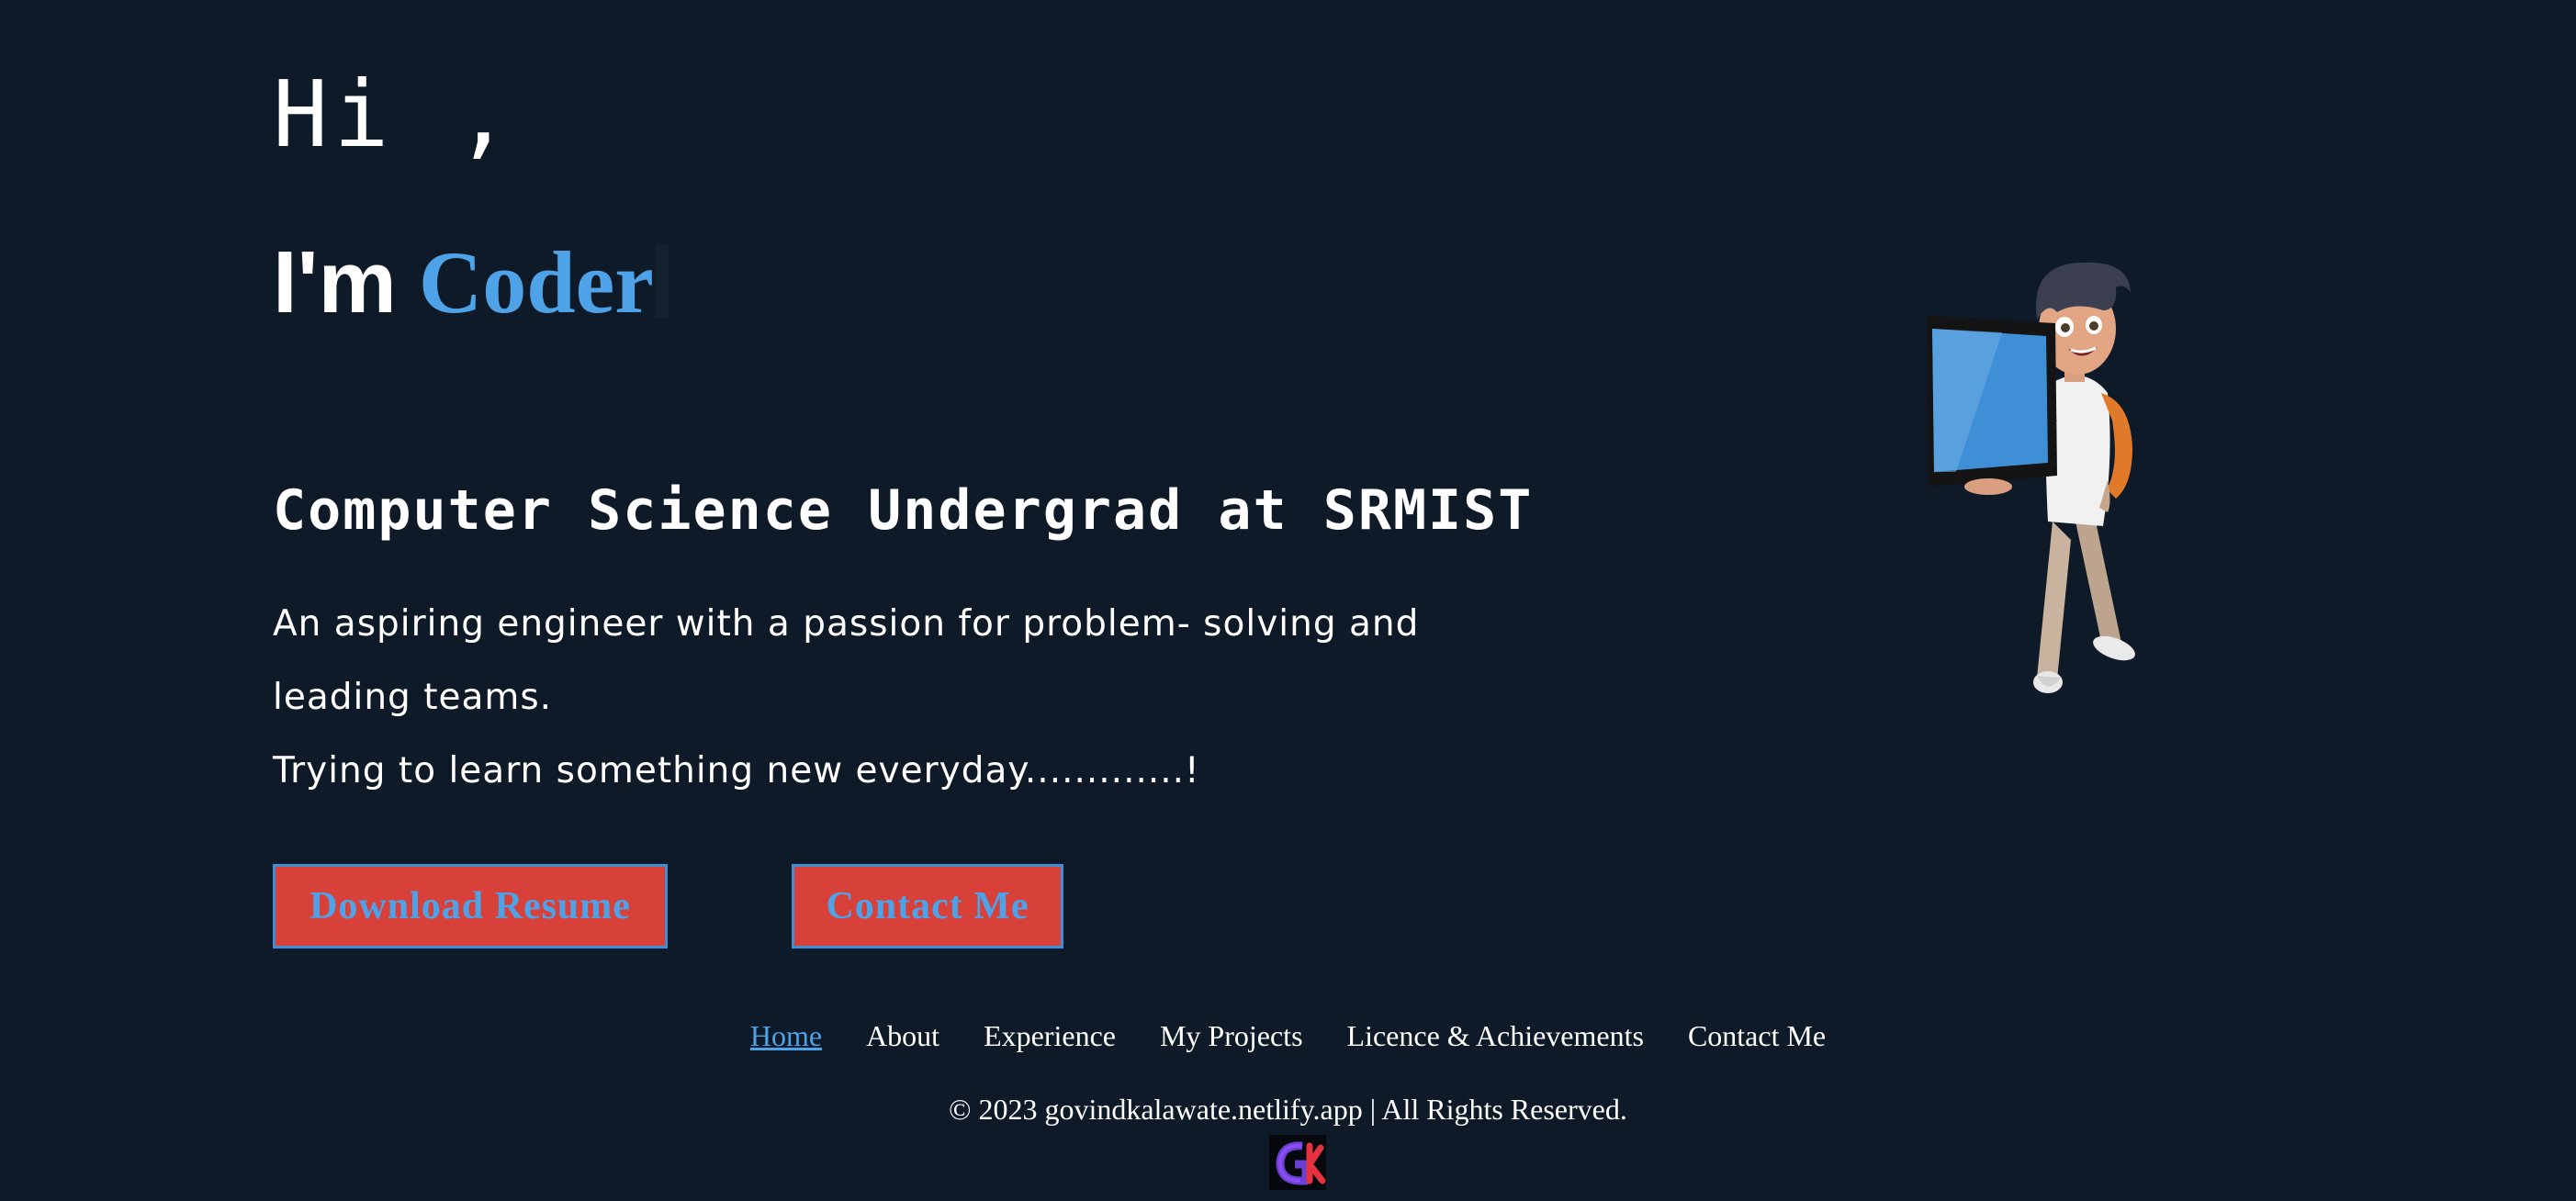 Image resolution: width=2576 pixels, height=1201 pixels. Describe the element at coordinates (536, 282) in the screenshot. I see `typing-role-text: Coder` at that location.